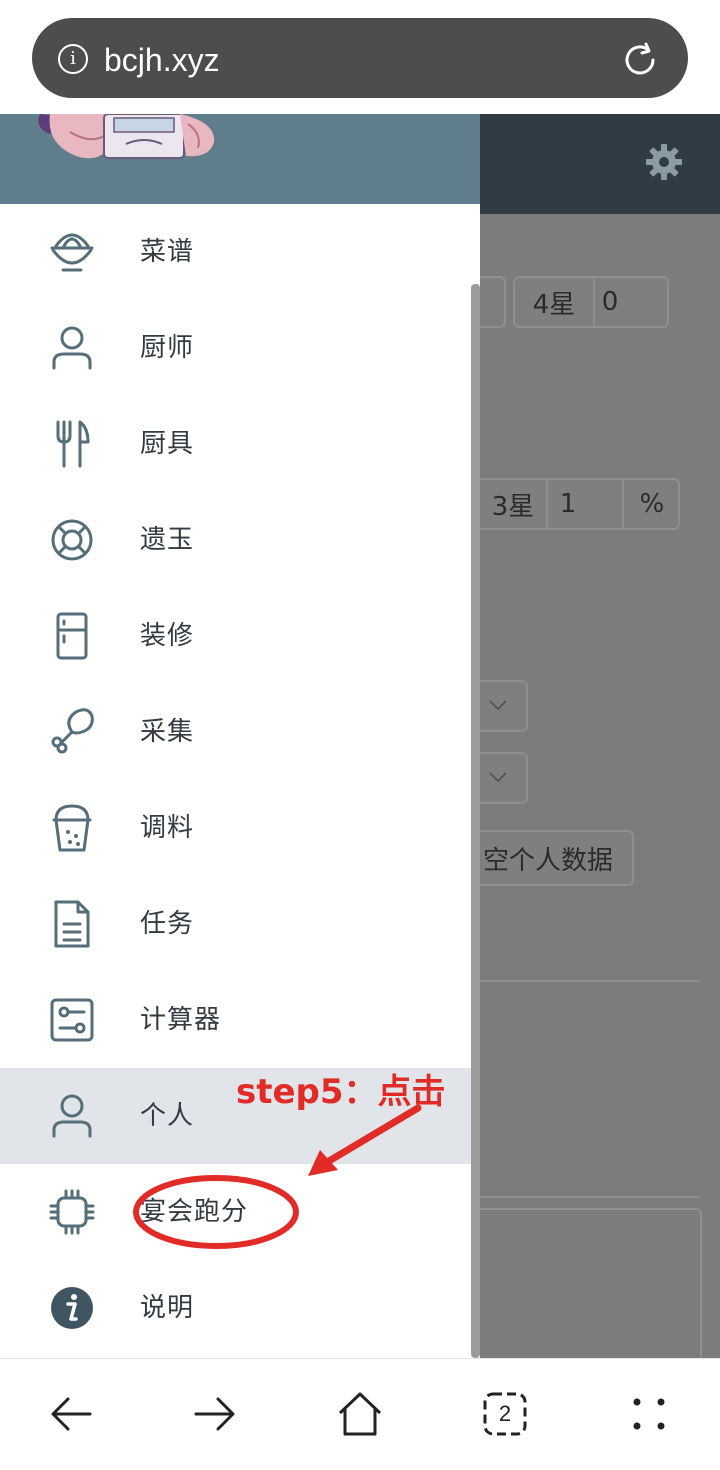 This screenshot has height=1470, width=720. I want to click on drawer-item-label: 任务, so click(167, 924).